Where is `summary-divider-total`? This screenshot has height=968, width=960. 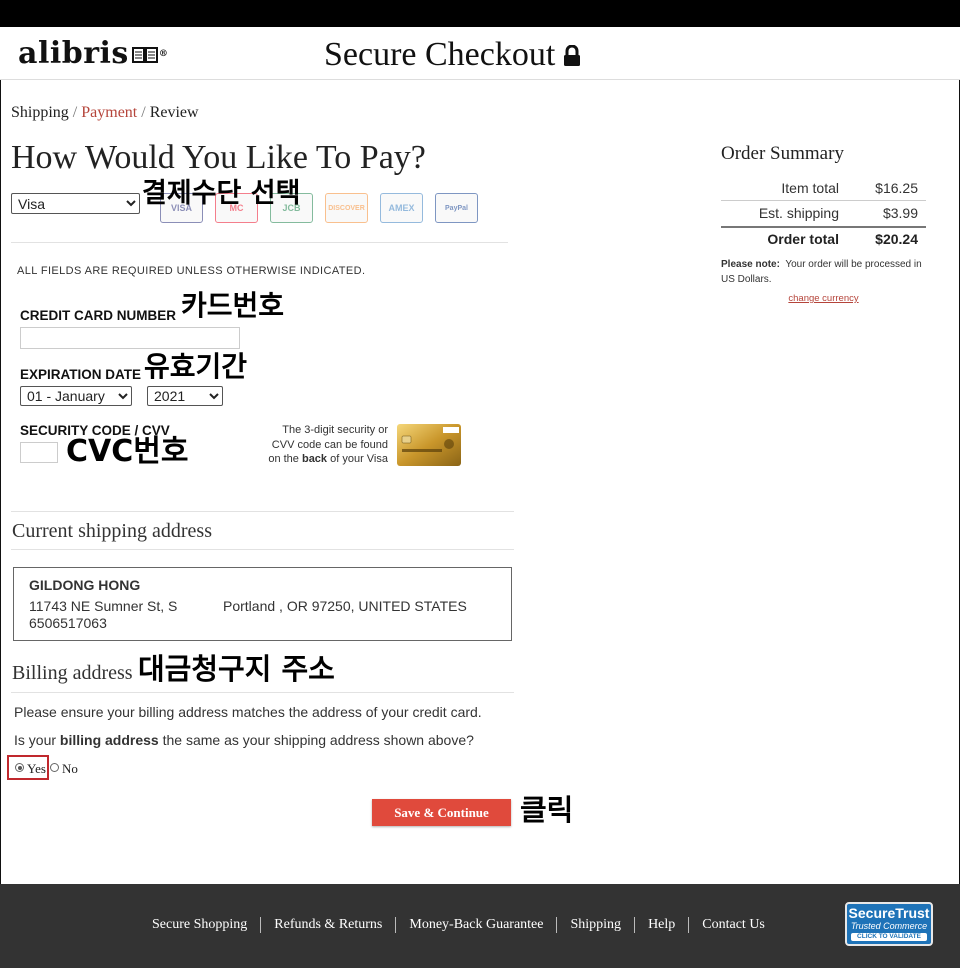
summary-divider-total is located at coordinates (823, 227).